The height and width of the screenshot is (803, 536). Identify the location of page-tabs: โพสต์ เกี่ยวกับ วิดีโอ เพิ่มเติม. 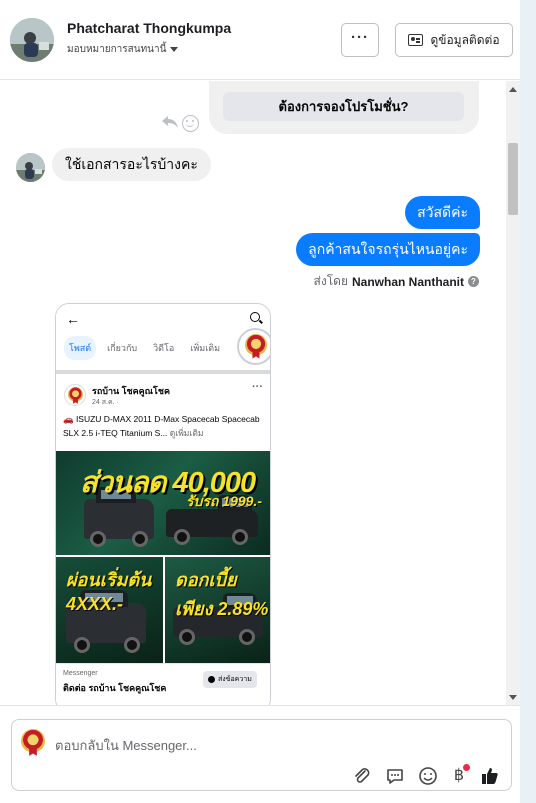
(144, 348).